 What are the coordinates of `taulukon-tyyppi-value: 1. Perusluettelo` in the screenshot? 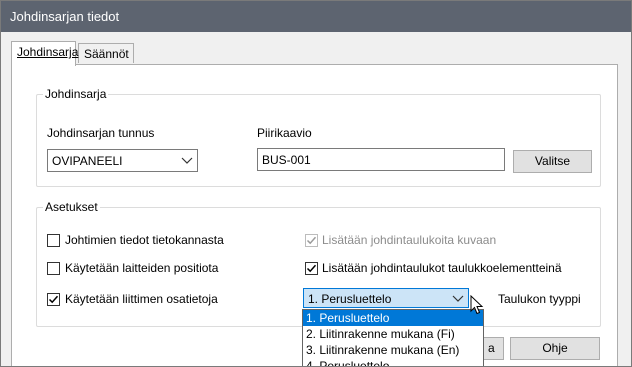 It's located at (350, 299).